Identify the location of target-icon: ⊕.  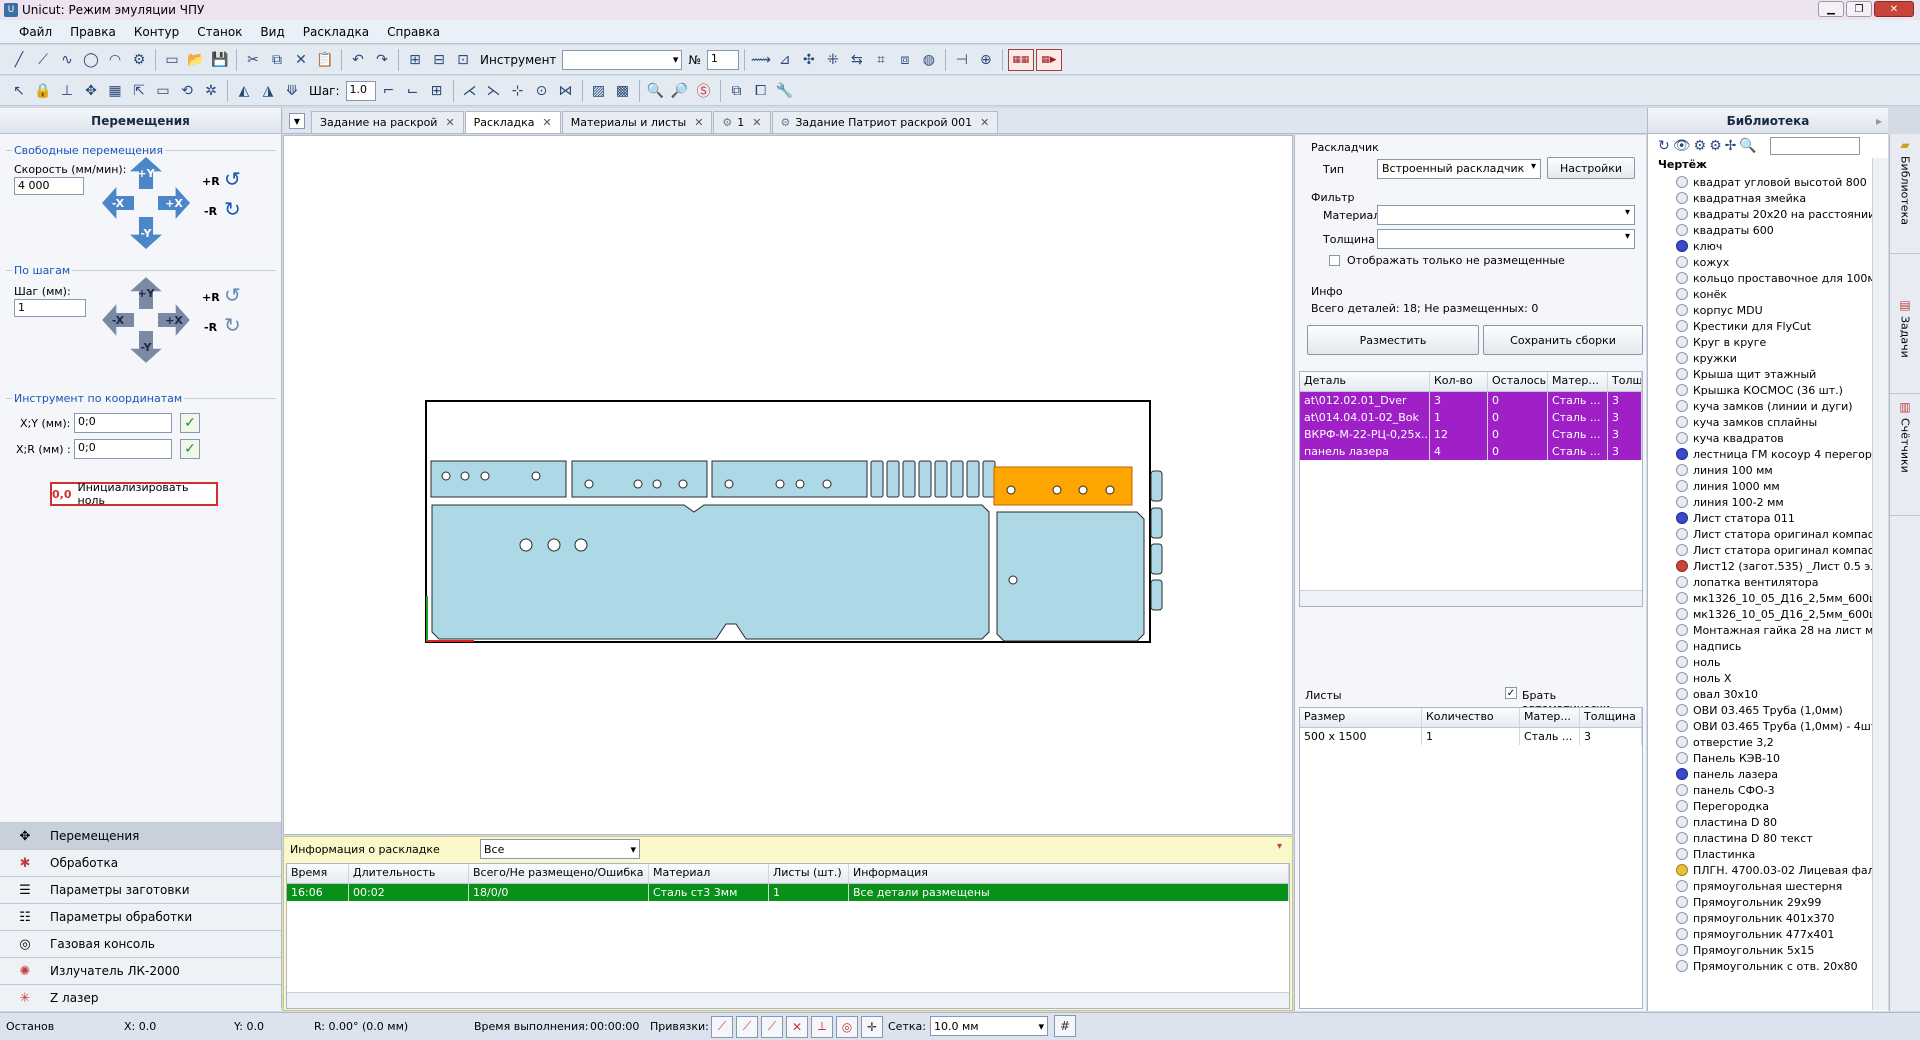
(986, 60).